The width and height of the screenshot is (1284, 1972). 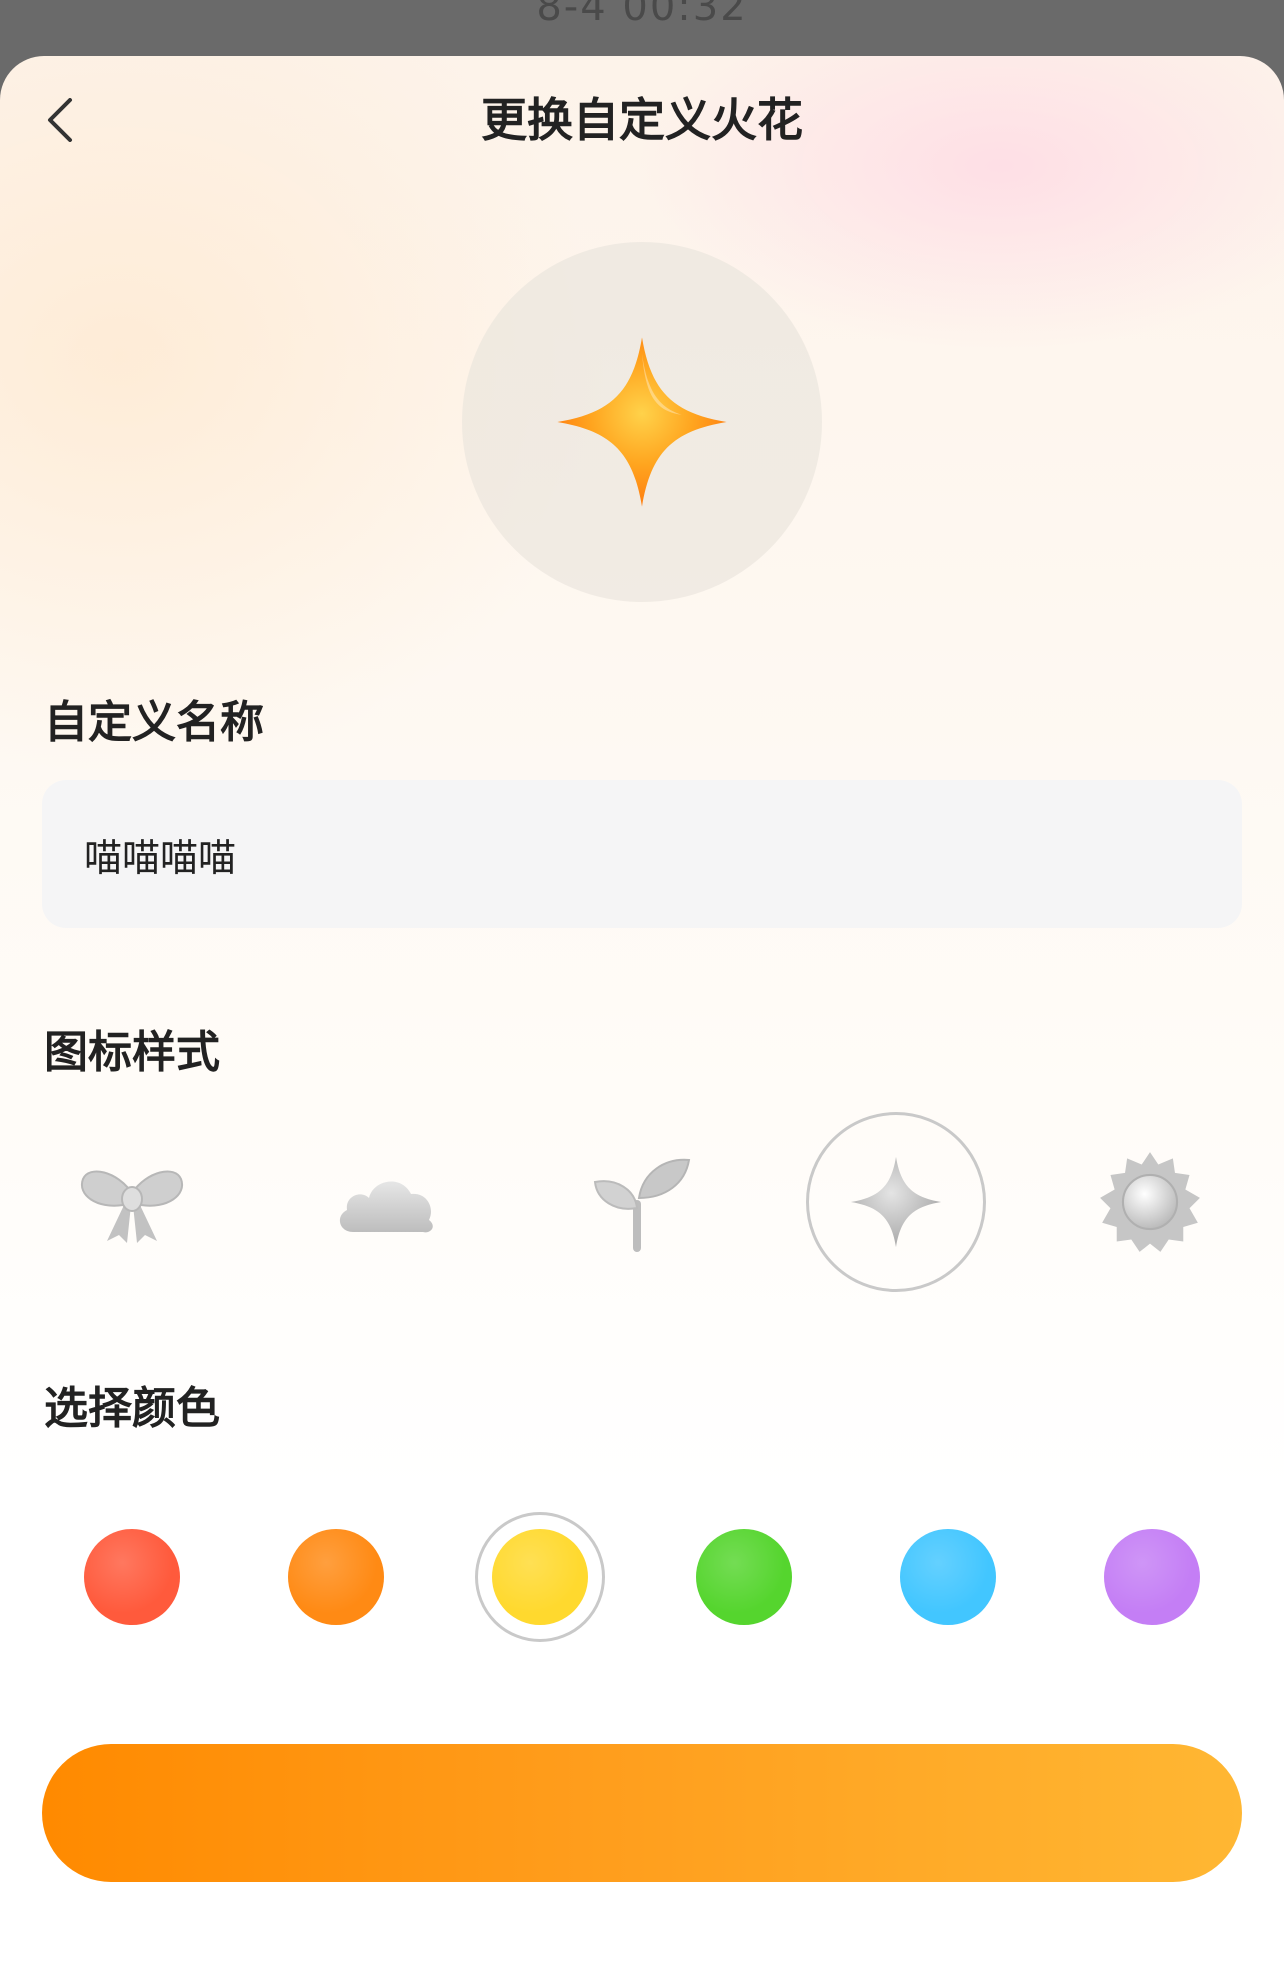 What do you see at coordinates (386, 1207) in the screenshot?
I see `cloud-icon` at bounding box center [386, 1207].